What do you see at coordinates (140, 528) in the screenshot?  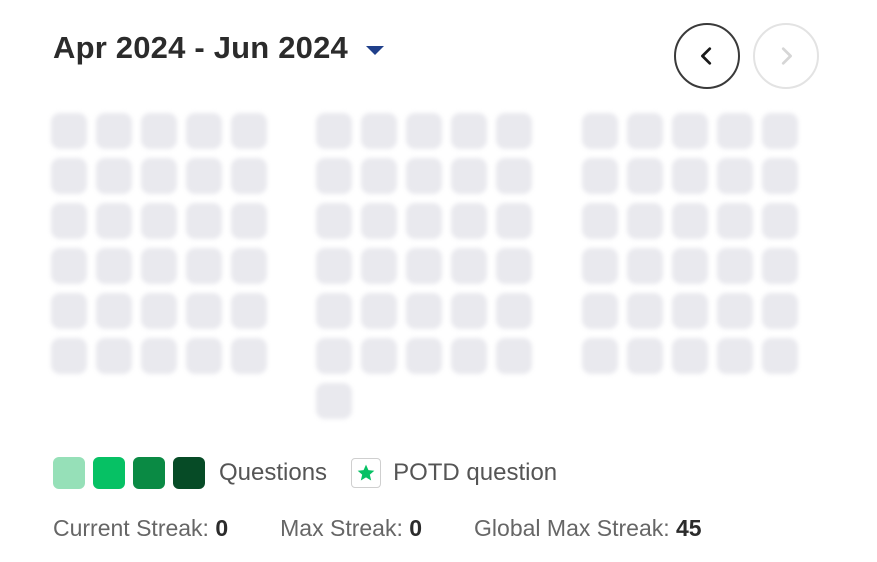 I see `current-streak: Current Streak: 0` at bounding box center [140, 528].